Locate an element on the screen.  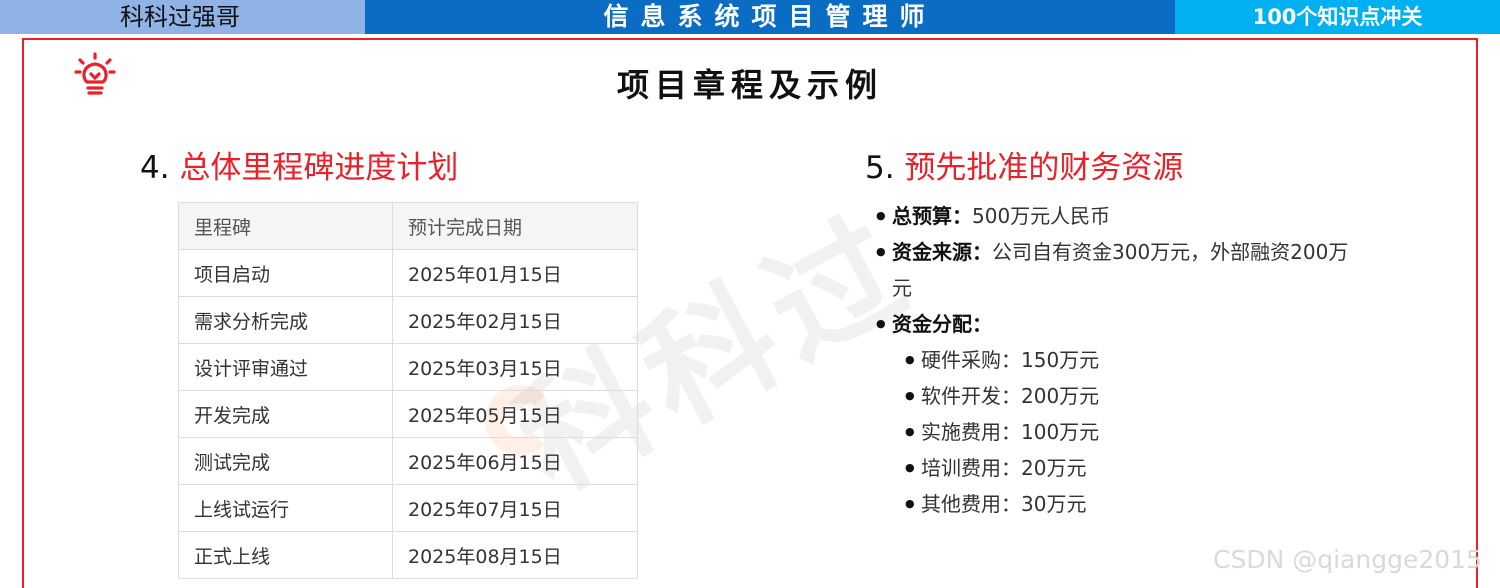
milestone-name: 测试完成 is located at coordinates (285, 461).